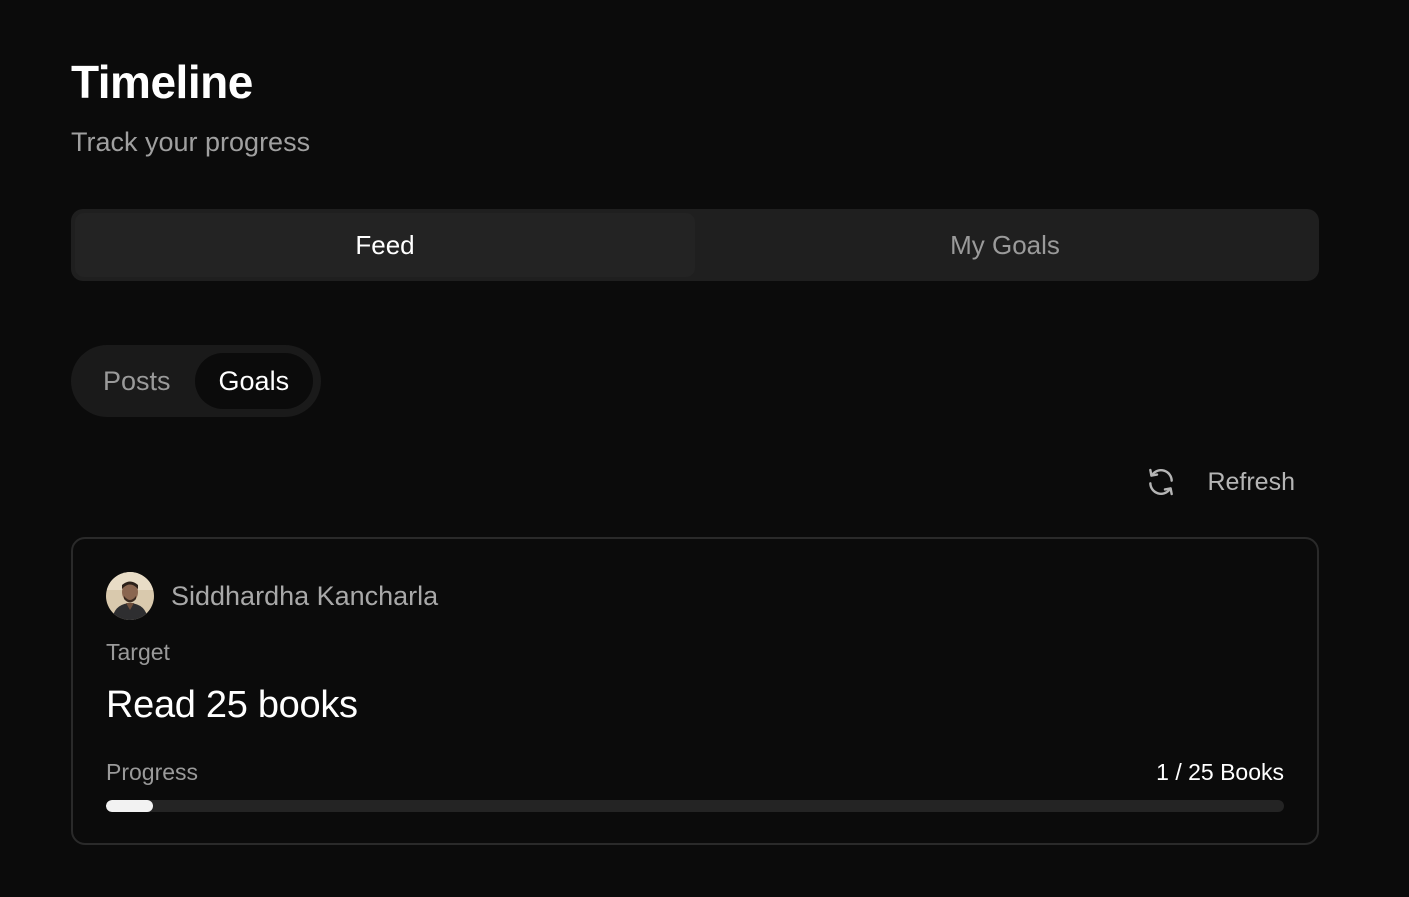 Image resolution: width=1409 pixels, height=897 pixels. What do you see at coordinates (162, 82) in the screenshot?
I see `page-title: Timeline` at bounding box center [162, 82].